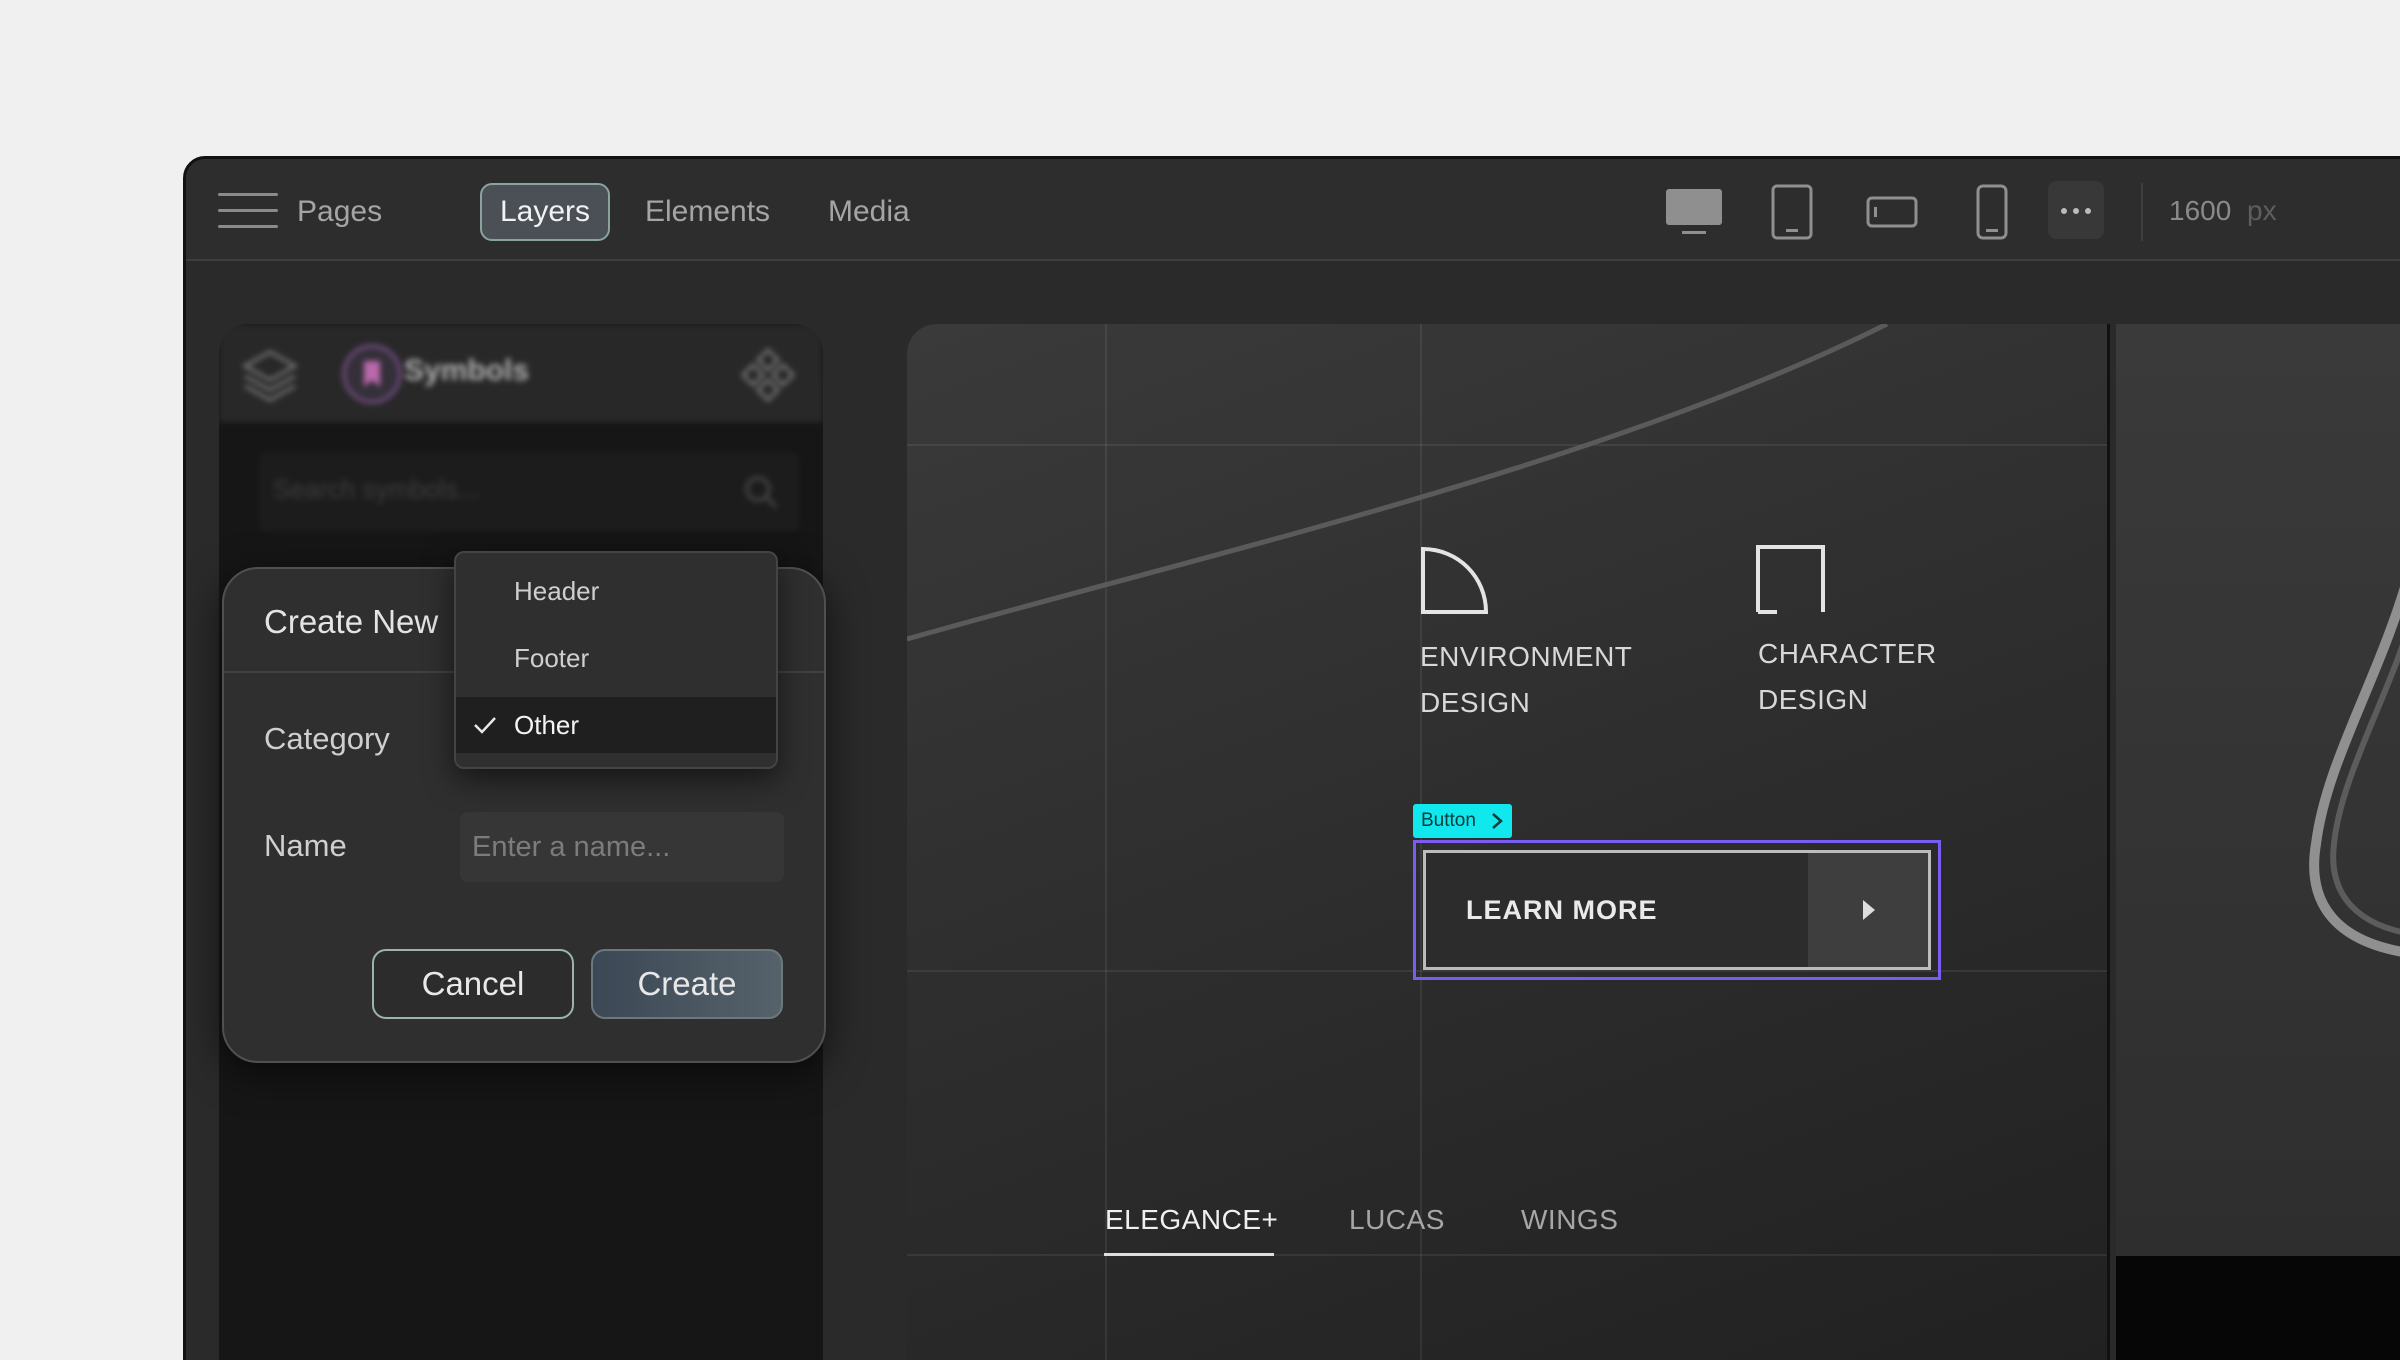  I want to click on tablet-landscape-icon, so click(1892, 212).